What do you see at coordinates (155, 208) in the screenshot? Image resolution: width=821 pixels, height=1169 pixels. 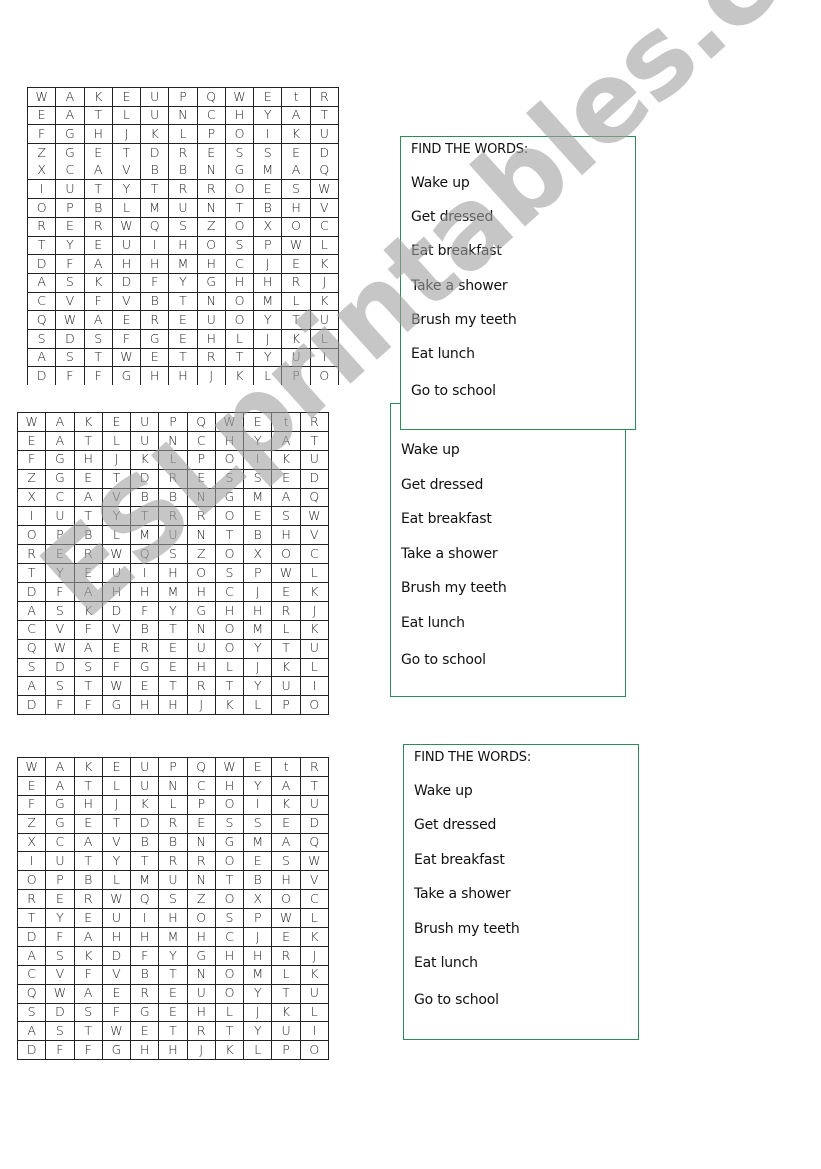 I see `grid-cell: M` at bounding box center [155, 208].